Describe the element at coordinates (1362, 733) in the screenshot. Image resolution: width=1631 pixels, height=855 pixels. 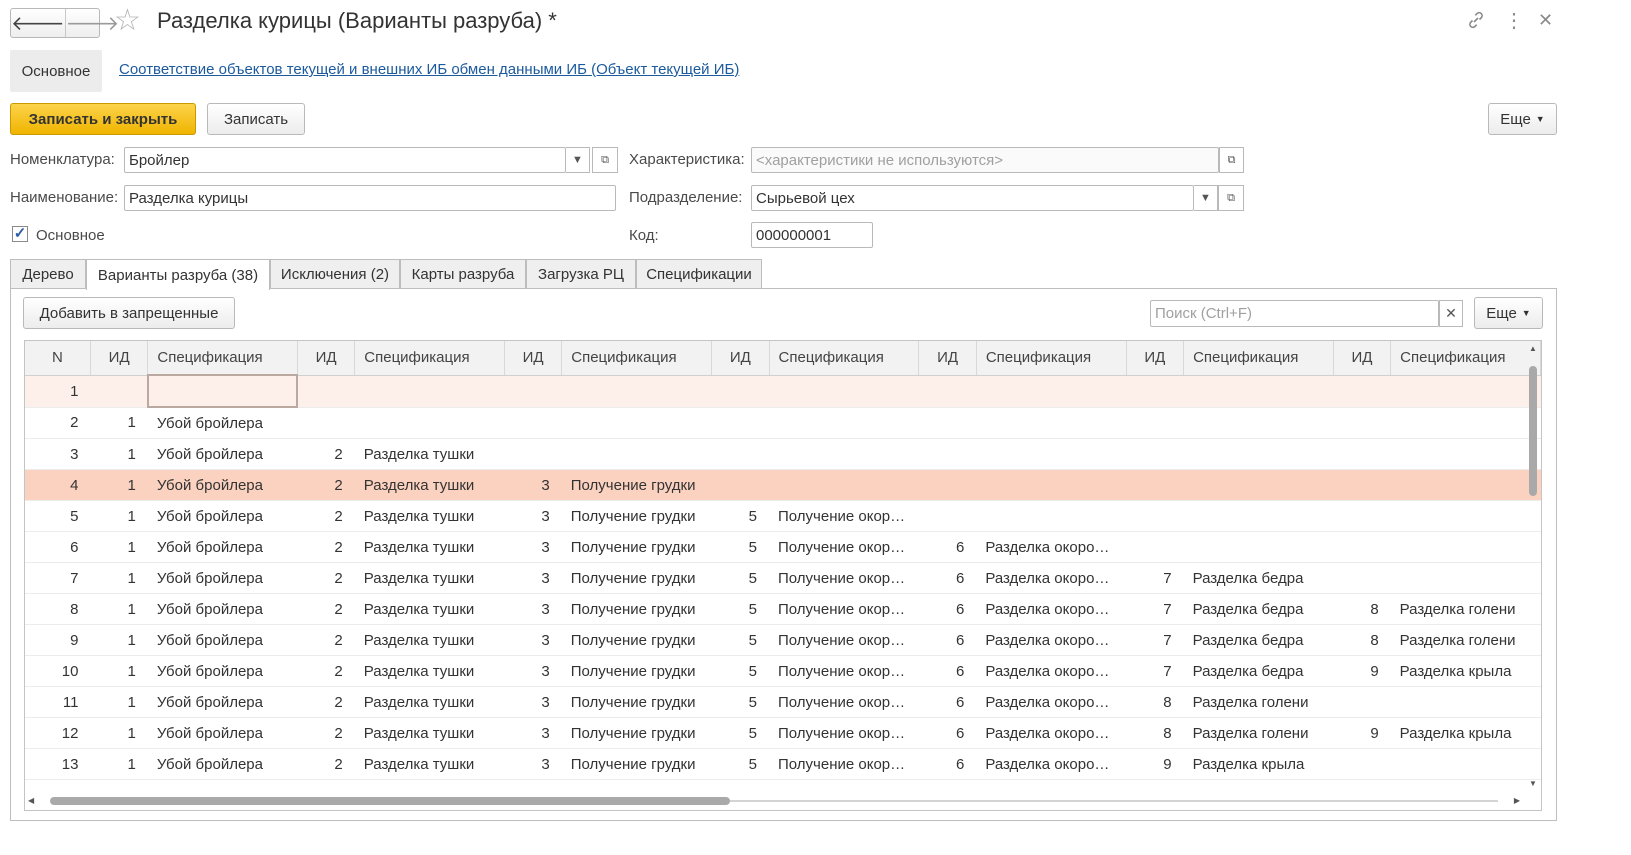
I see `id-cell: 9` at that location.